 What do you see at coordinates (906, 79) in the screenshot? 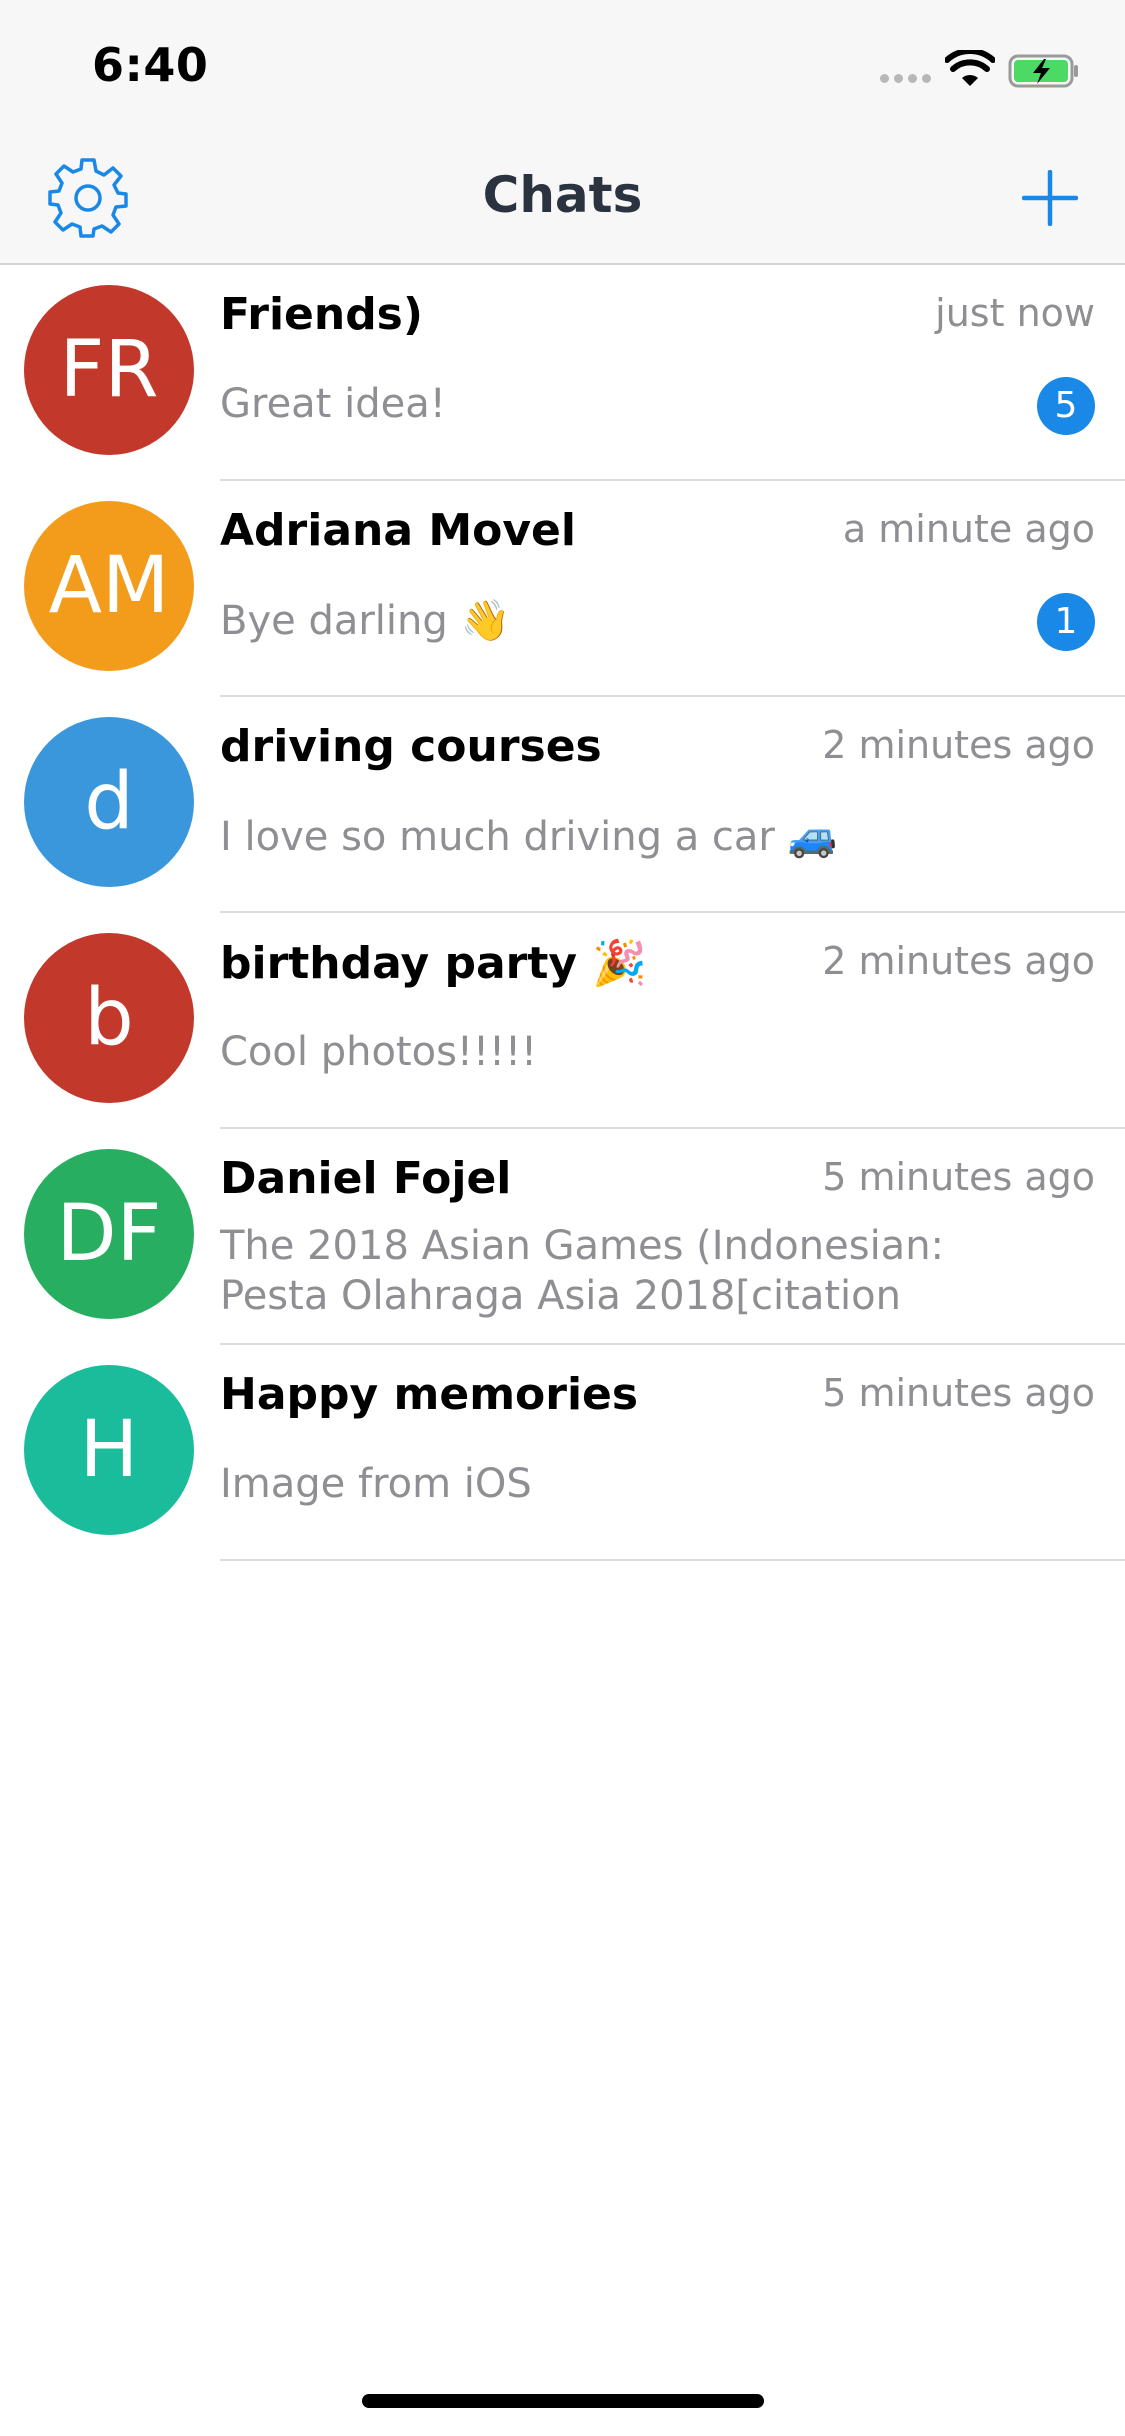
I see `signal-dots-icon` at bounding box center [906, 79].